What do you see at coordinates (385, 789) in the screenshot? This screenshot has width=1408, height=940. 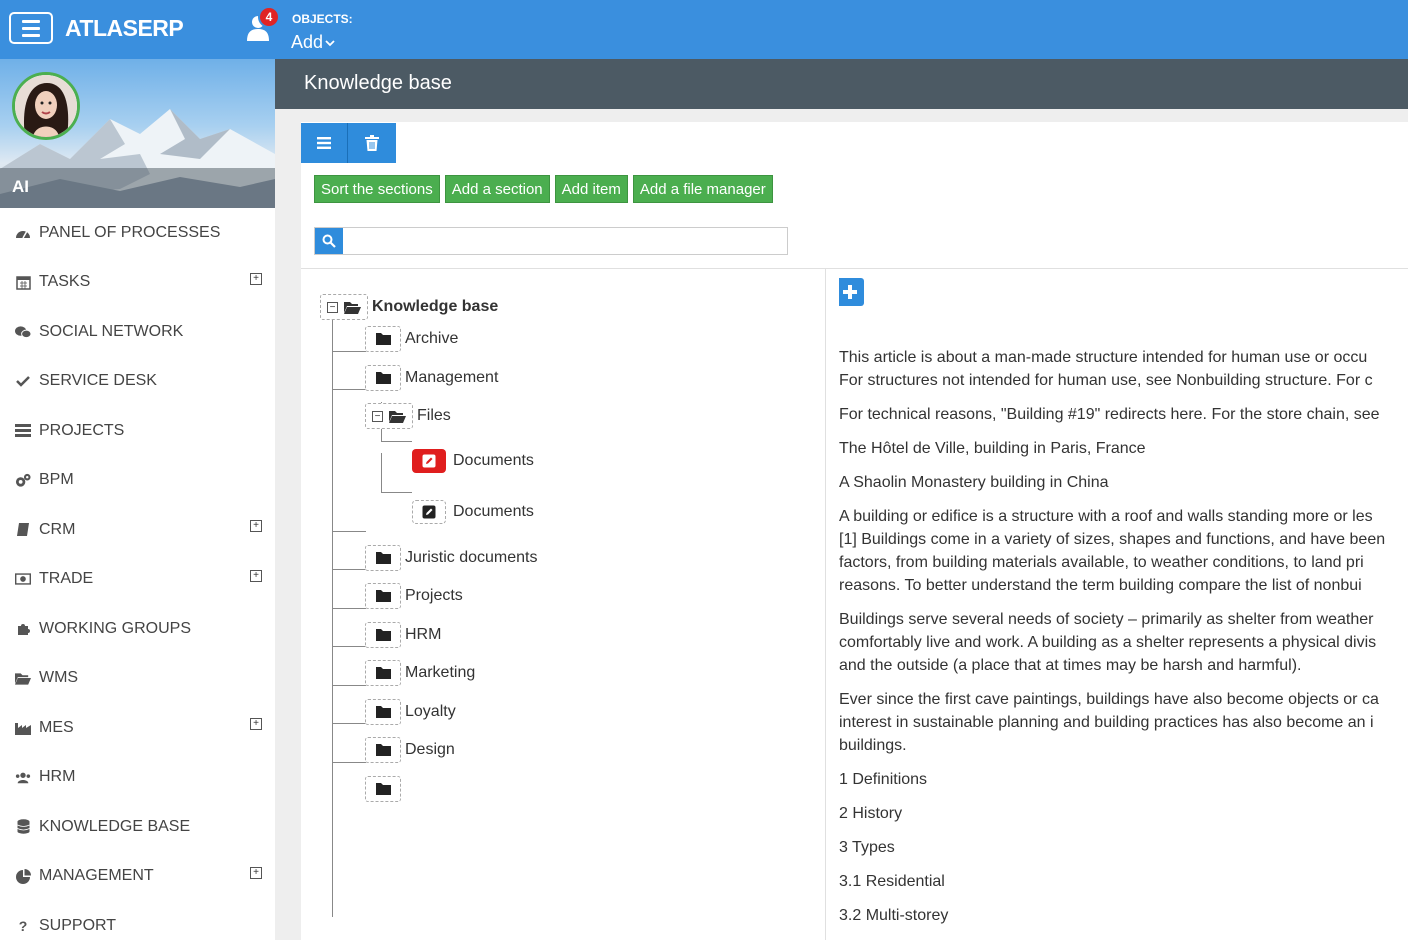 I see `tree-node-unnamed` at bounding box center [385, 789].